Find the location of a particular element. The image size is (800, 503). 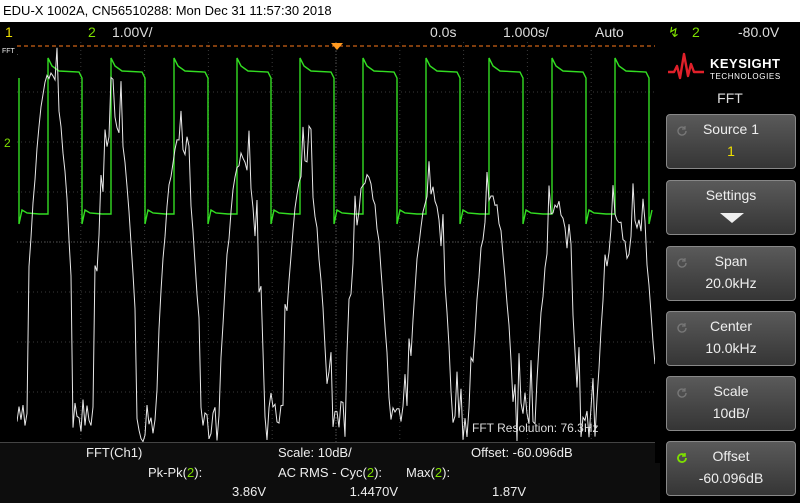

measurement-label: Pk-Pk( is located at coordinates (167, 472).